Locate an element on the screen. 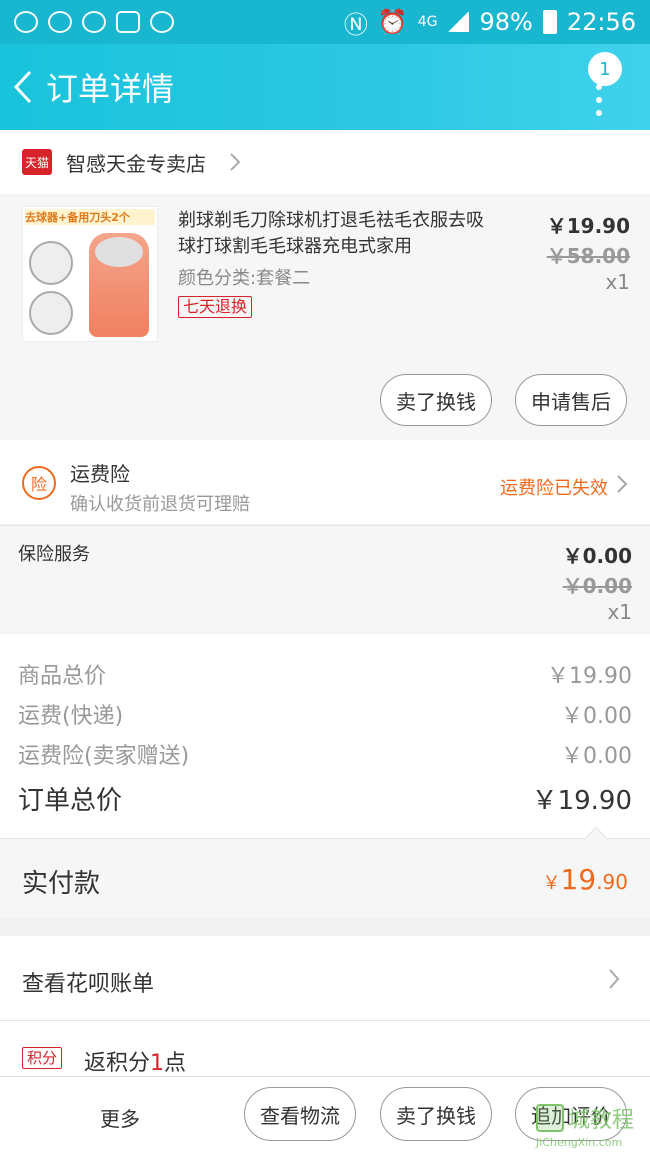 The height and width of the screenshot is (1155, 650). service-quantity: x1 is located at coordinates (619, 612).